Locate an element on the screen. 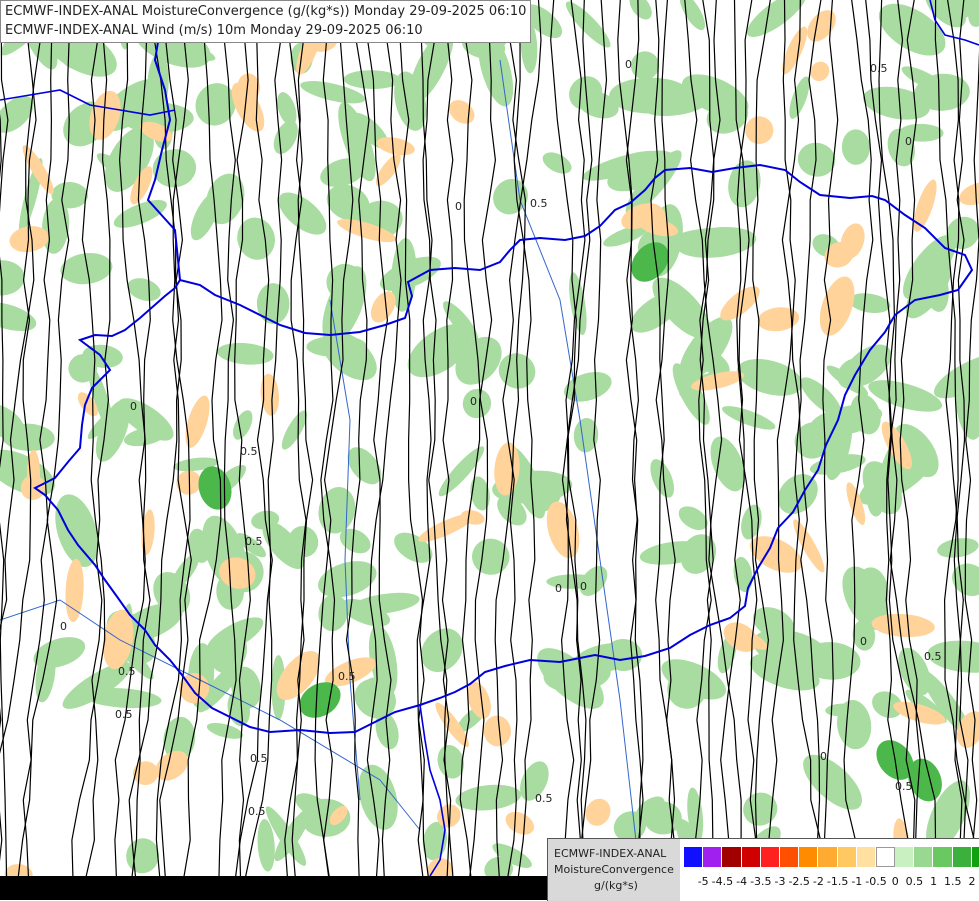  legend-tick-label: -1.5 is located at coordinates (837, 881).